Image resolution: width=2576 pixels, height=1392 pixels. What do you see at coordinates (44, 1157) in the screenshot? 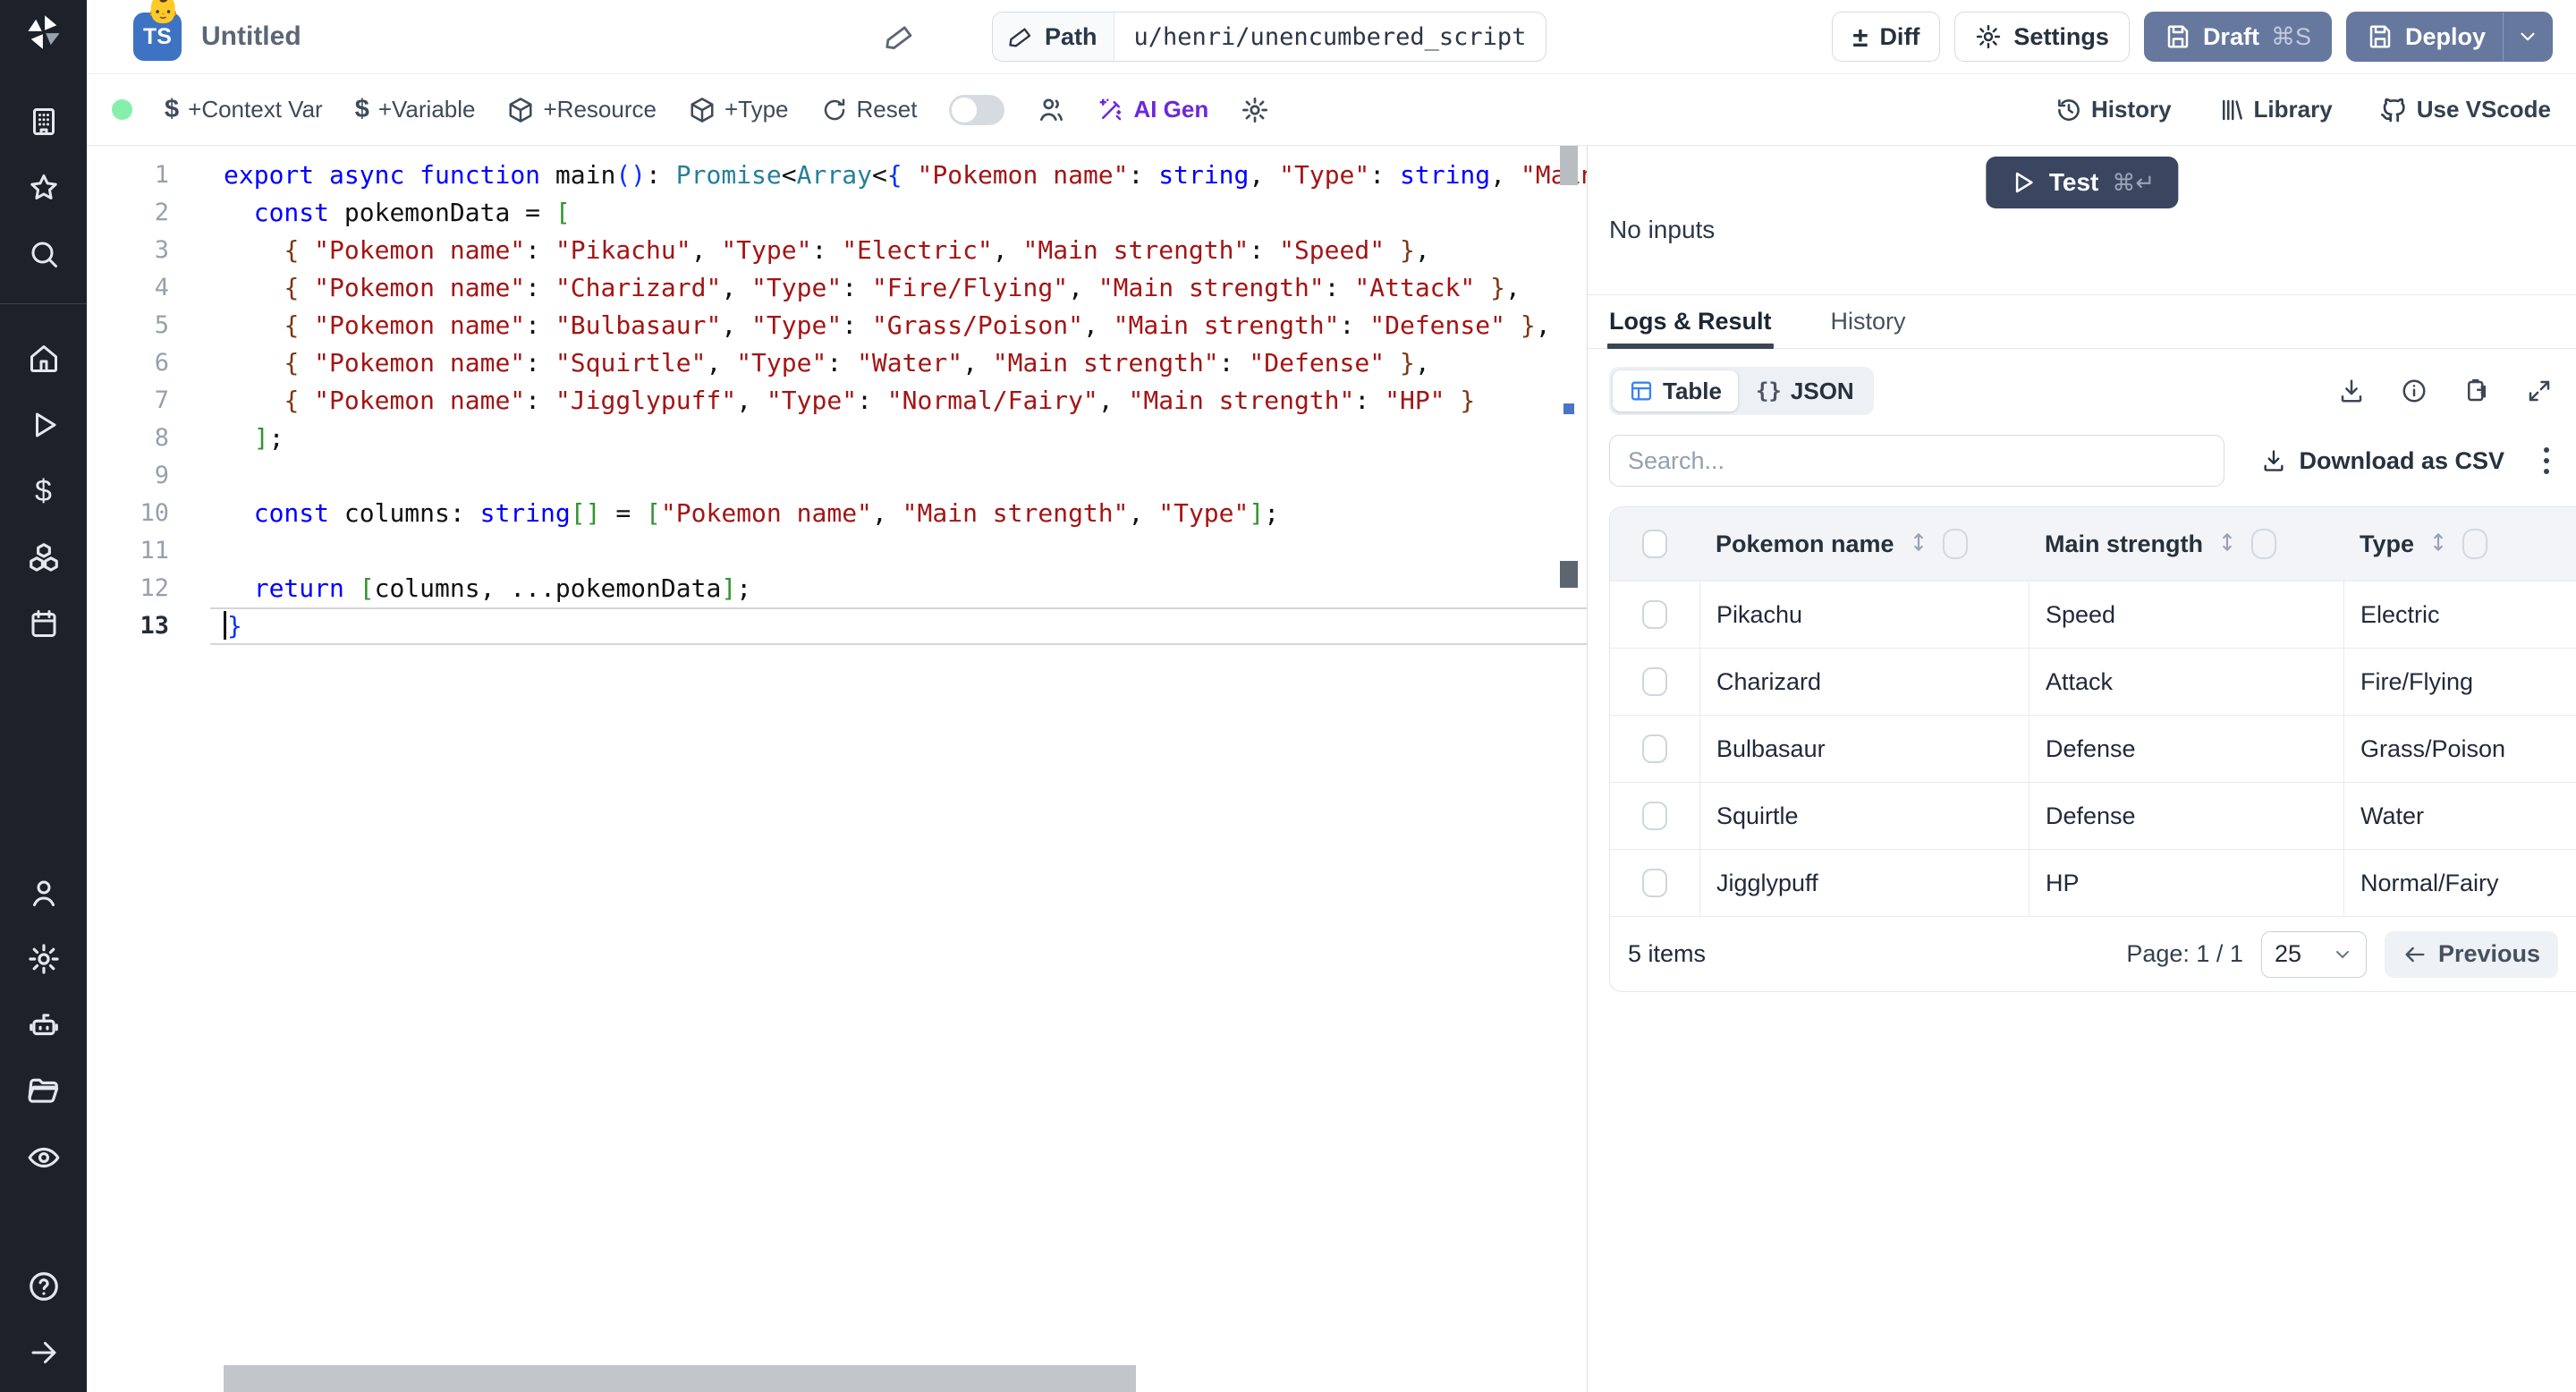
I see `audit-eye-icon` at bounding box center [44, 1157].